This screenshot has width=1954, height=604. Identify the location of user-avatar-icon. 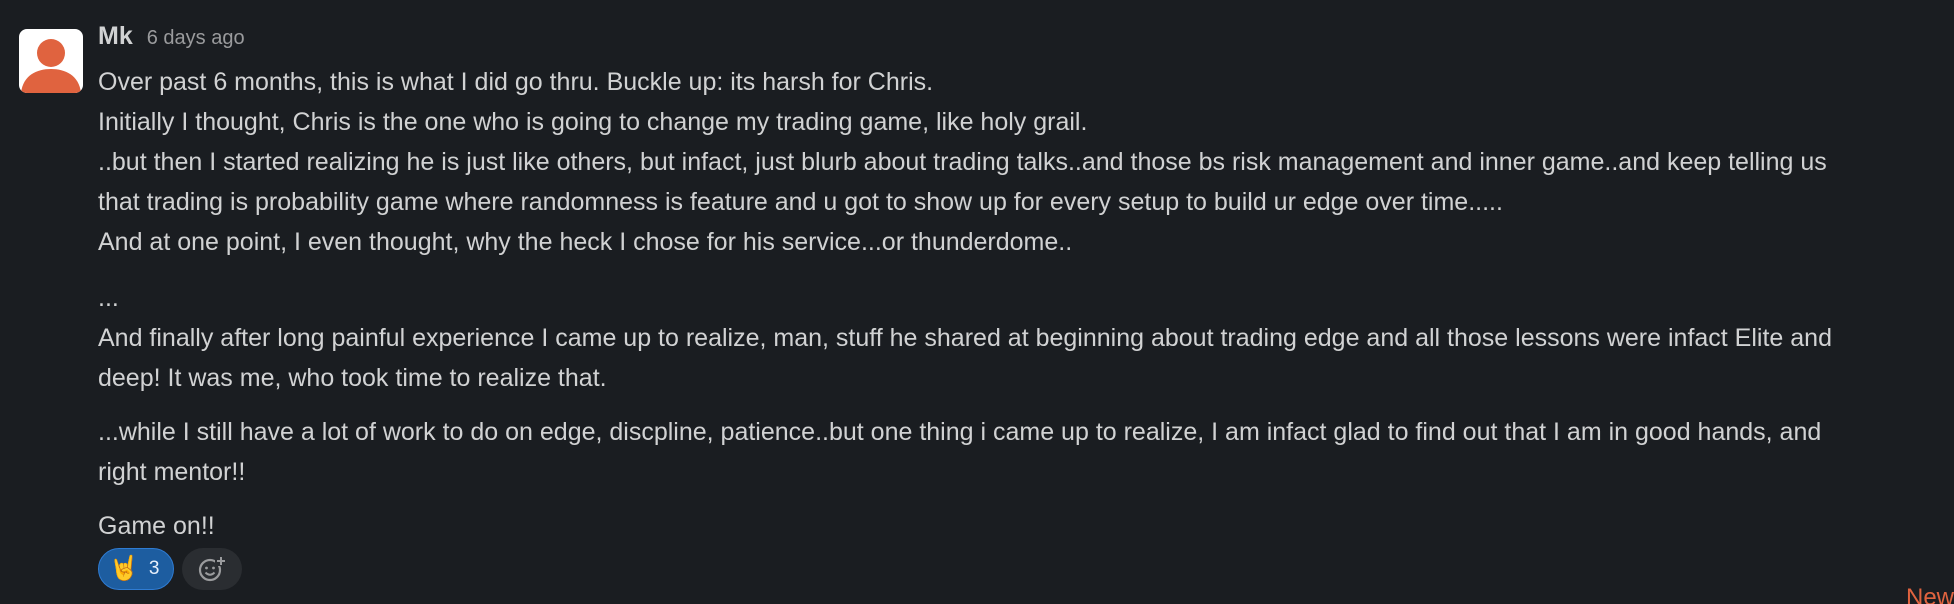
(51, 66).